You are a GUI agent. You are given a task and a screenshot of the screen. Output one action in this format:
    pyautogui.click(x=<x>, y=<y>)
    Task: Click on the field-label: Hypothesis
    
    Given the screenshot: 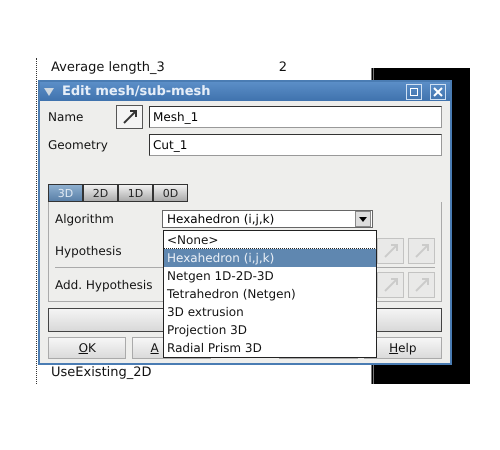 What is the action you would take?
    pyautogui.click(x=89, y=251)
    